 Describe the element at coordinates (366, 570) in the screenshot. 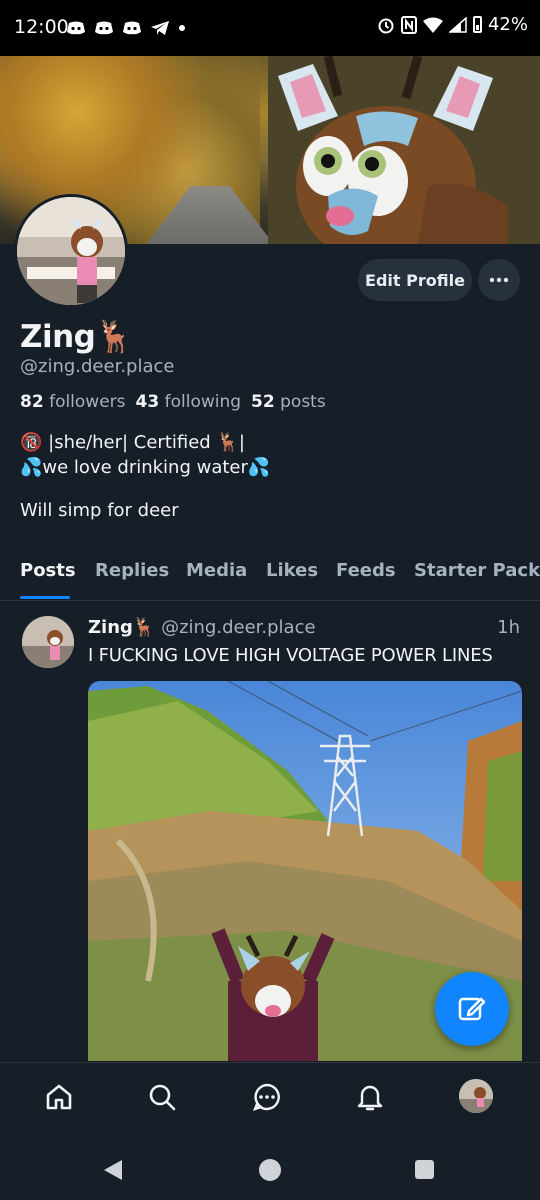

I see `tab-feeds: Feeds` at that location.